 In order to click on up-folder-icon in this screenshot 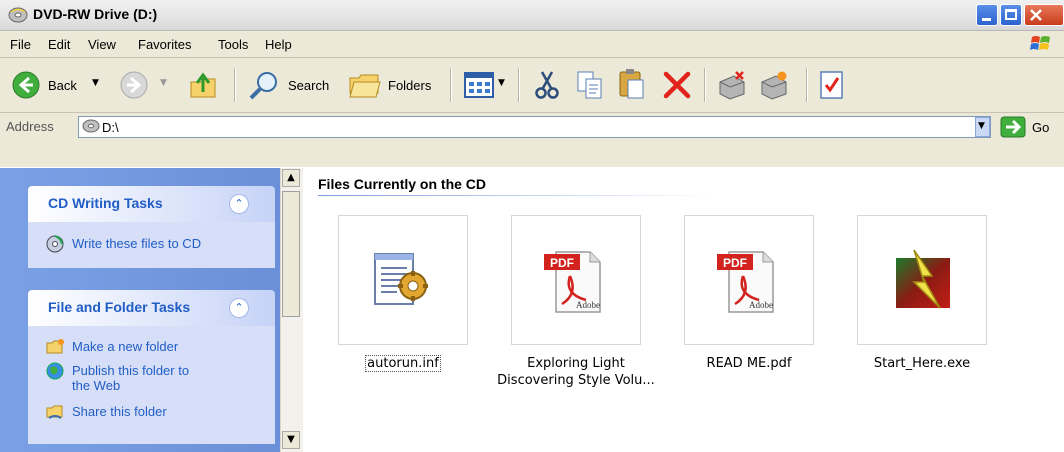, I will do `click(203, 85)`.